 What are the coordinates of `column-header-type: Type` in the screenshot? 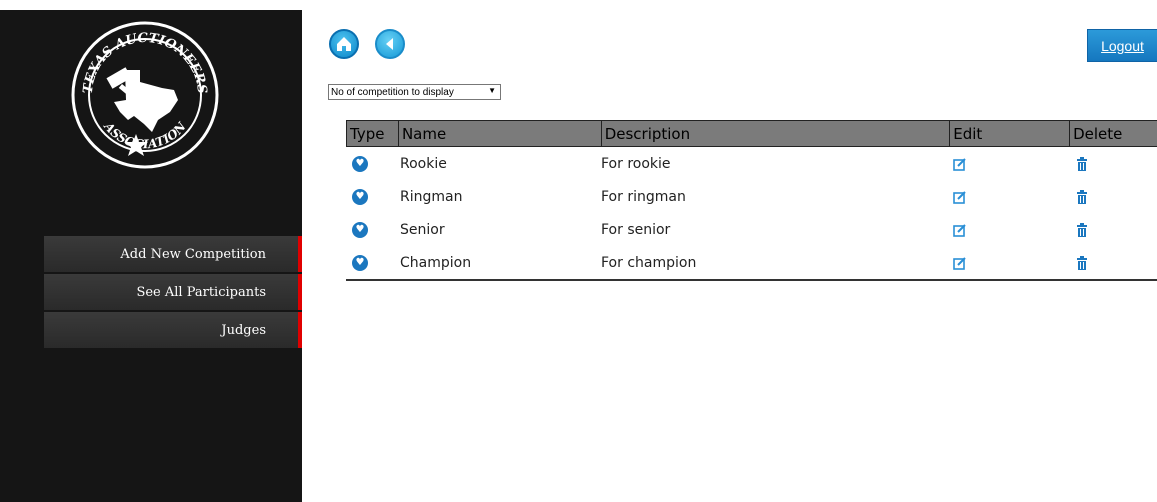 It's located at (373, 133).